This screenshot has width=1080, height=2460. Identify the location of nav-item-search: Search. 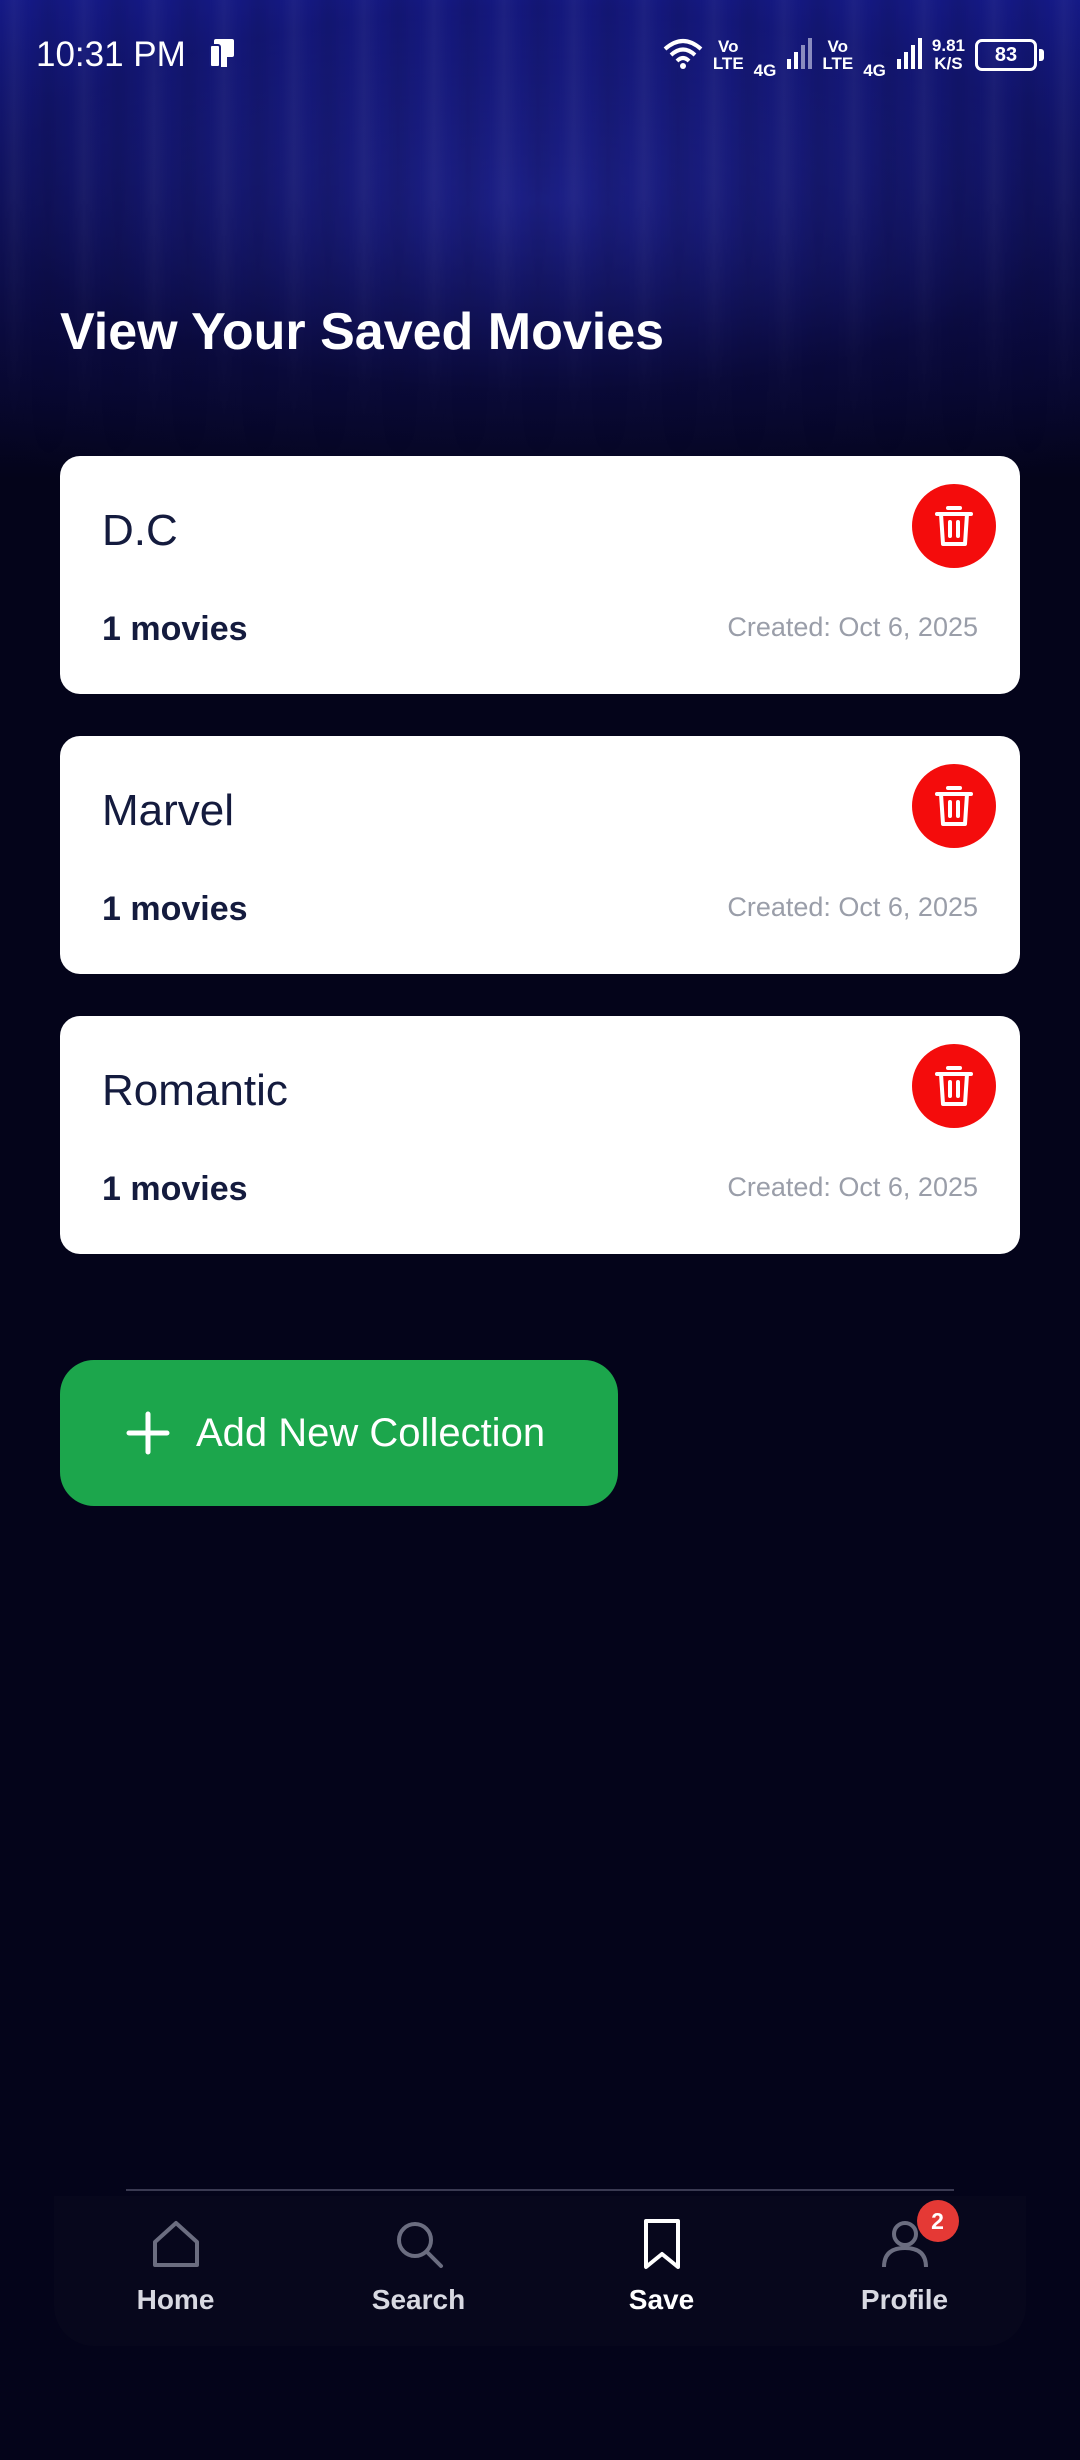
(419, 2256).